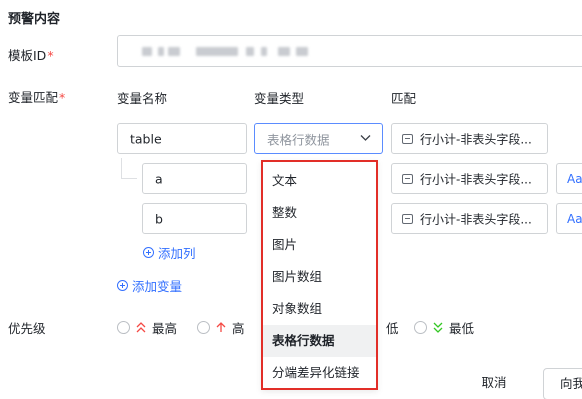  I want to click on next-button: 向我, so click(562, 383).